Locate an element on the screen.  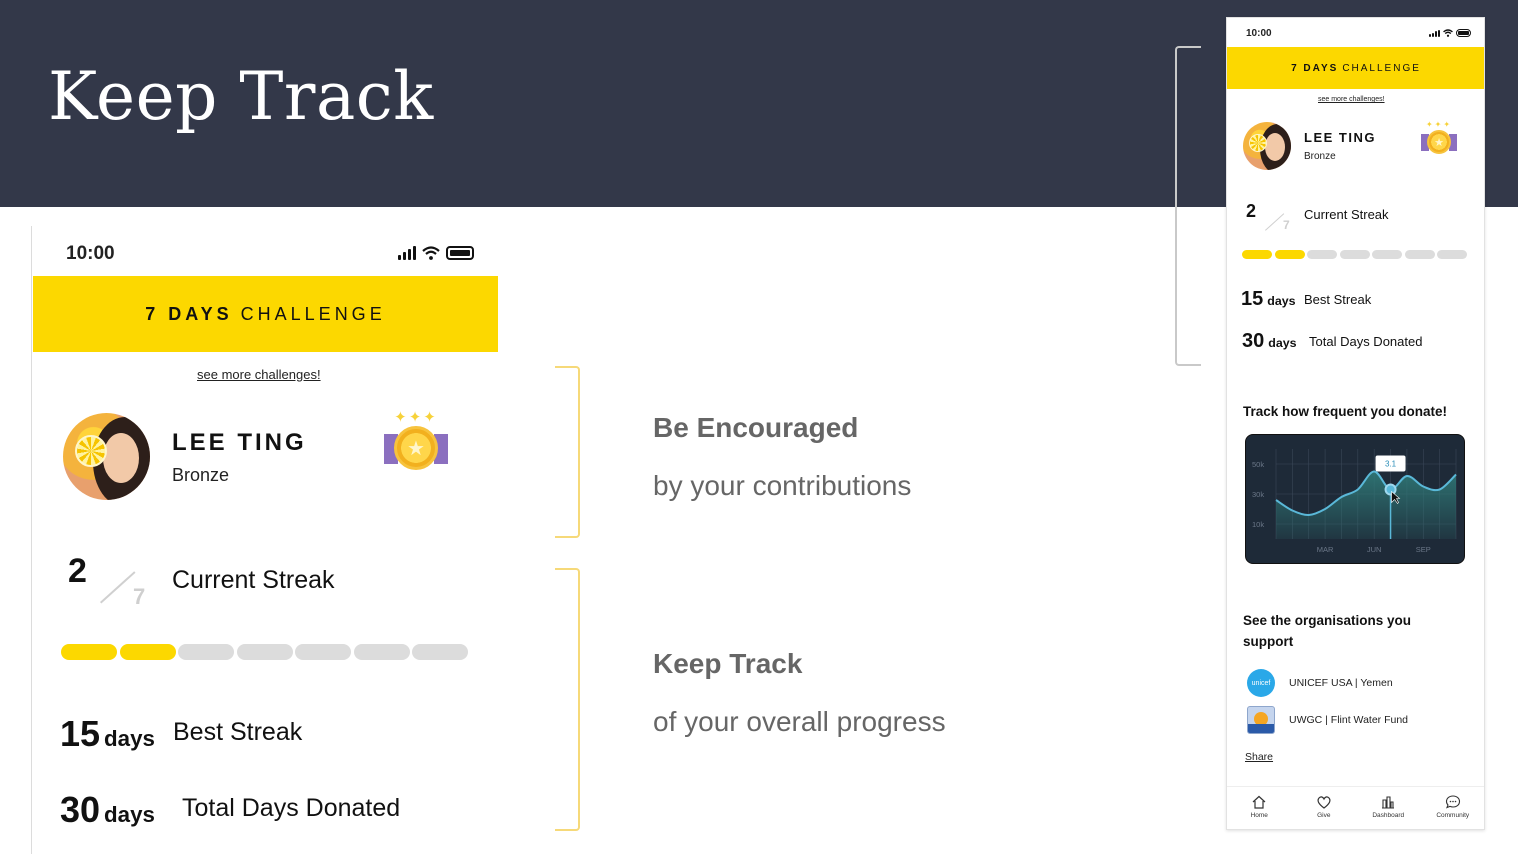
current-streak-count: 2 is located at coordinates (77, 571).